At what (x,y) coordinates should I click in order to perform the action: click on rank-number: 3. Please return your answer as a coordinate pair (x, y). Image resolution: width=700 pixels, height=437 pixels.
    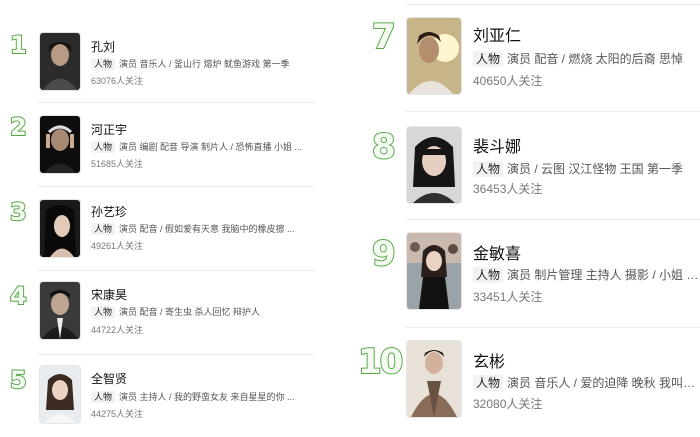
    Looking at the image, I should click on (18, 212).